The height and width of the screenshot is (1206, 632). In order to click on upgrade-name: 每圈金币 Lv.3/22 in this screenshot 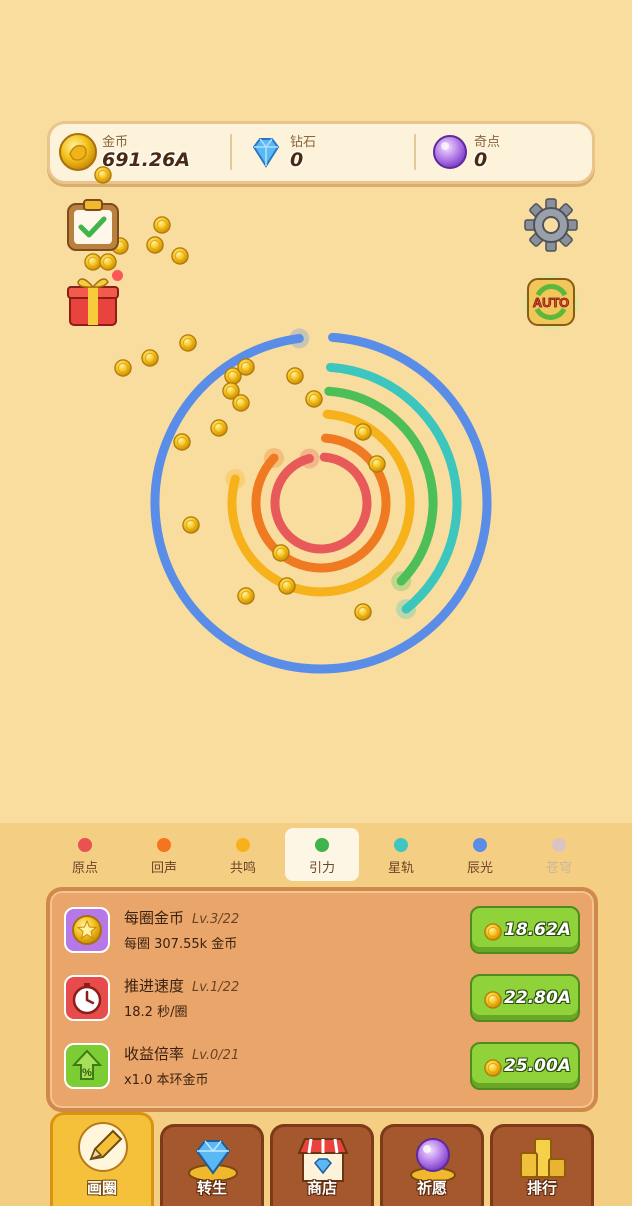, I will do `click(182, 918)`.